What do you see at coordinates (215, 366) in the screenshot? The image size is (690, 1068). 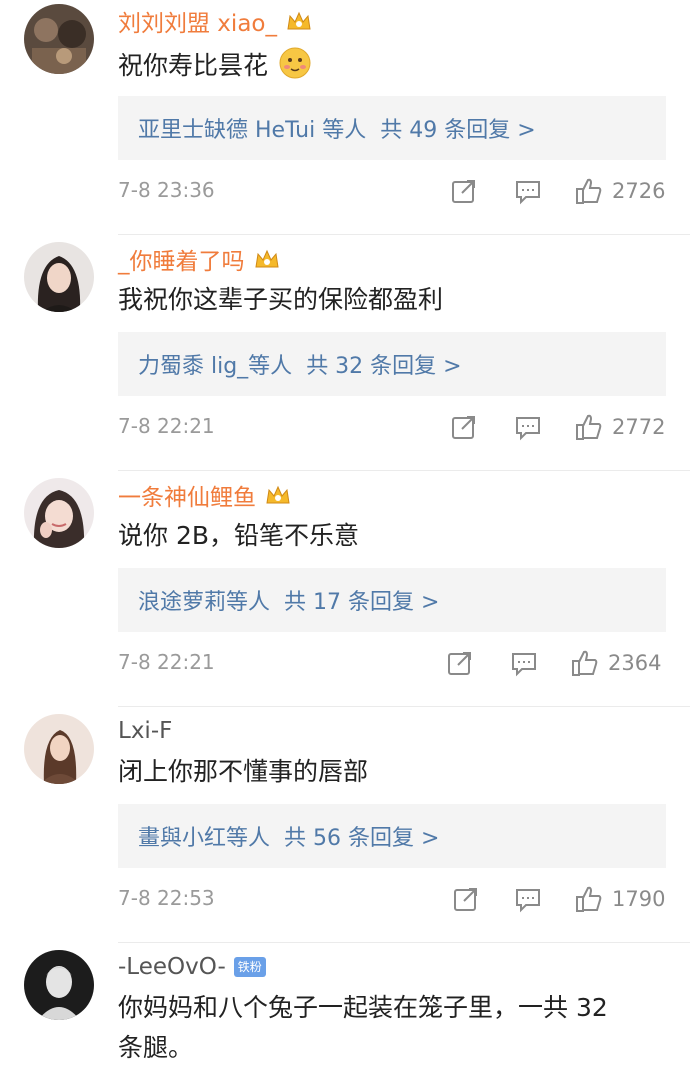 I see `reply-users: 力蜀黍 lig_等人` at bounding box center [215, 366].